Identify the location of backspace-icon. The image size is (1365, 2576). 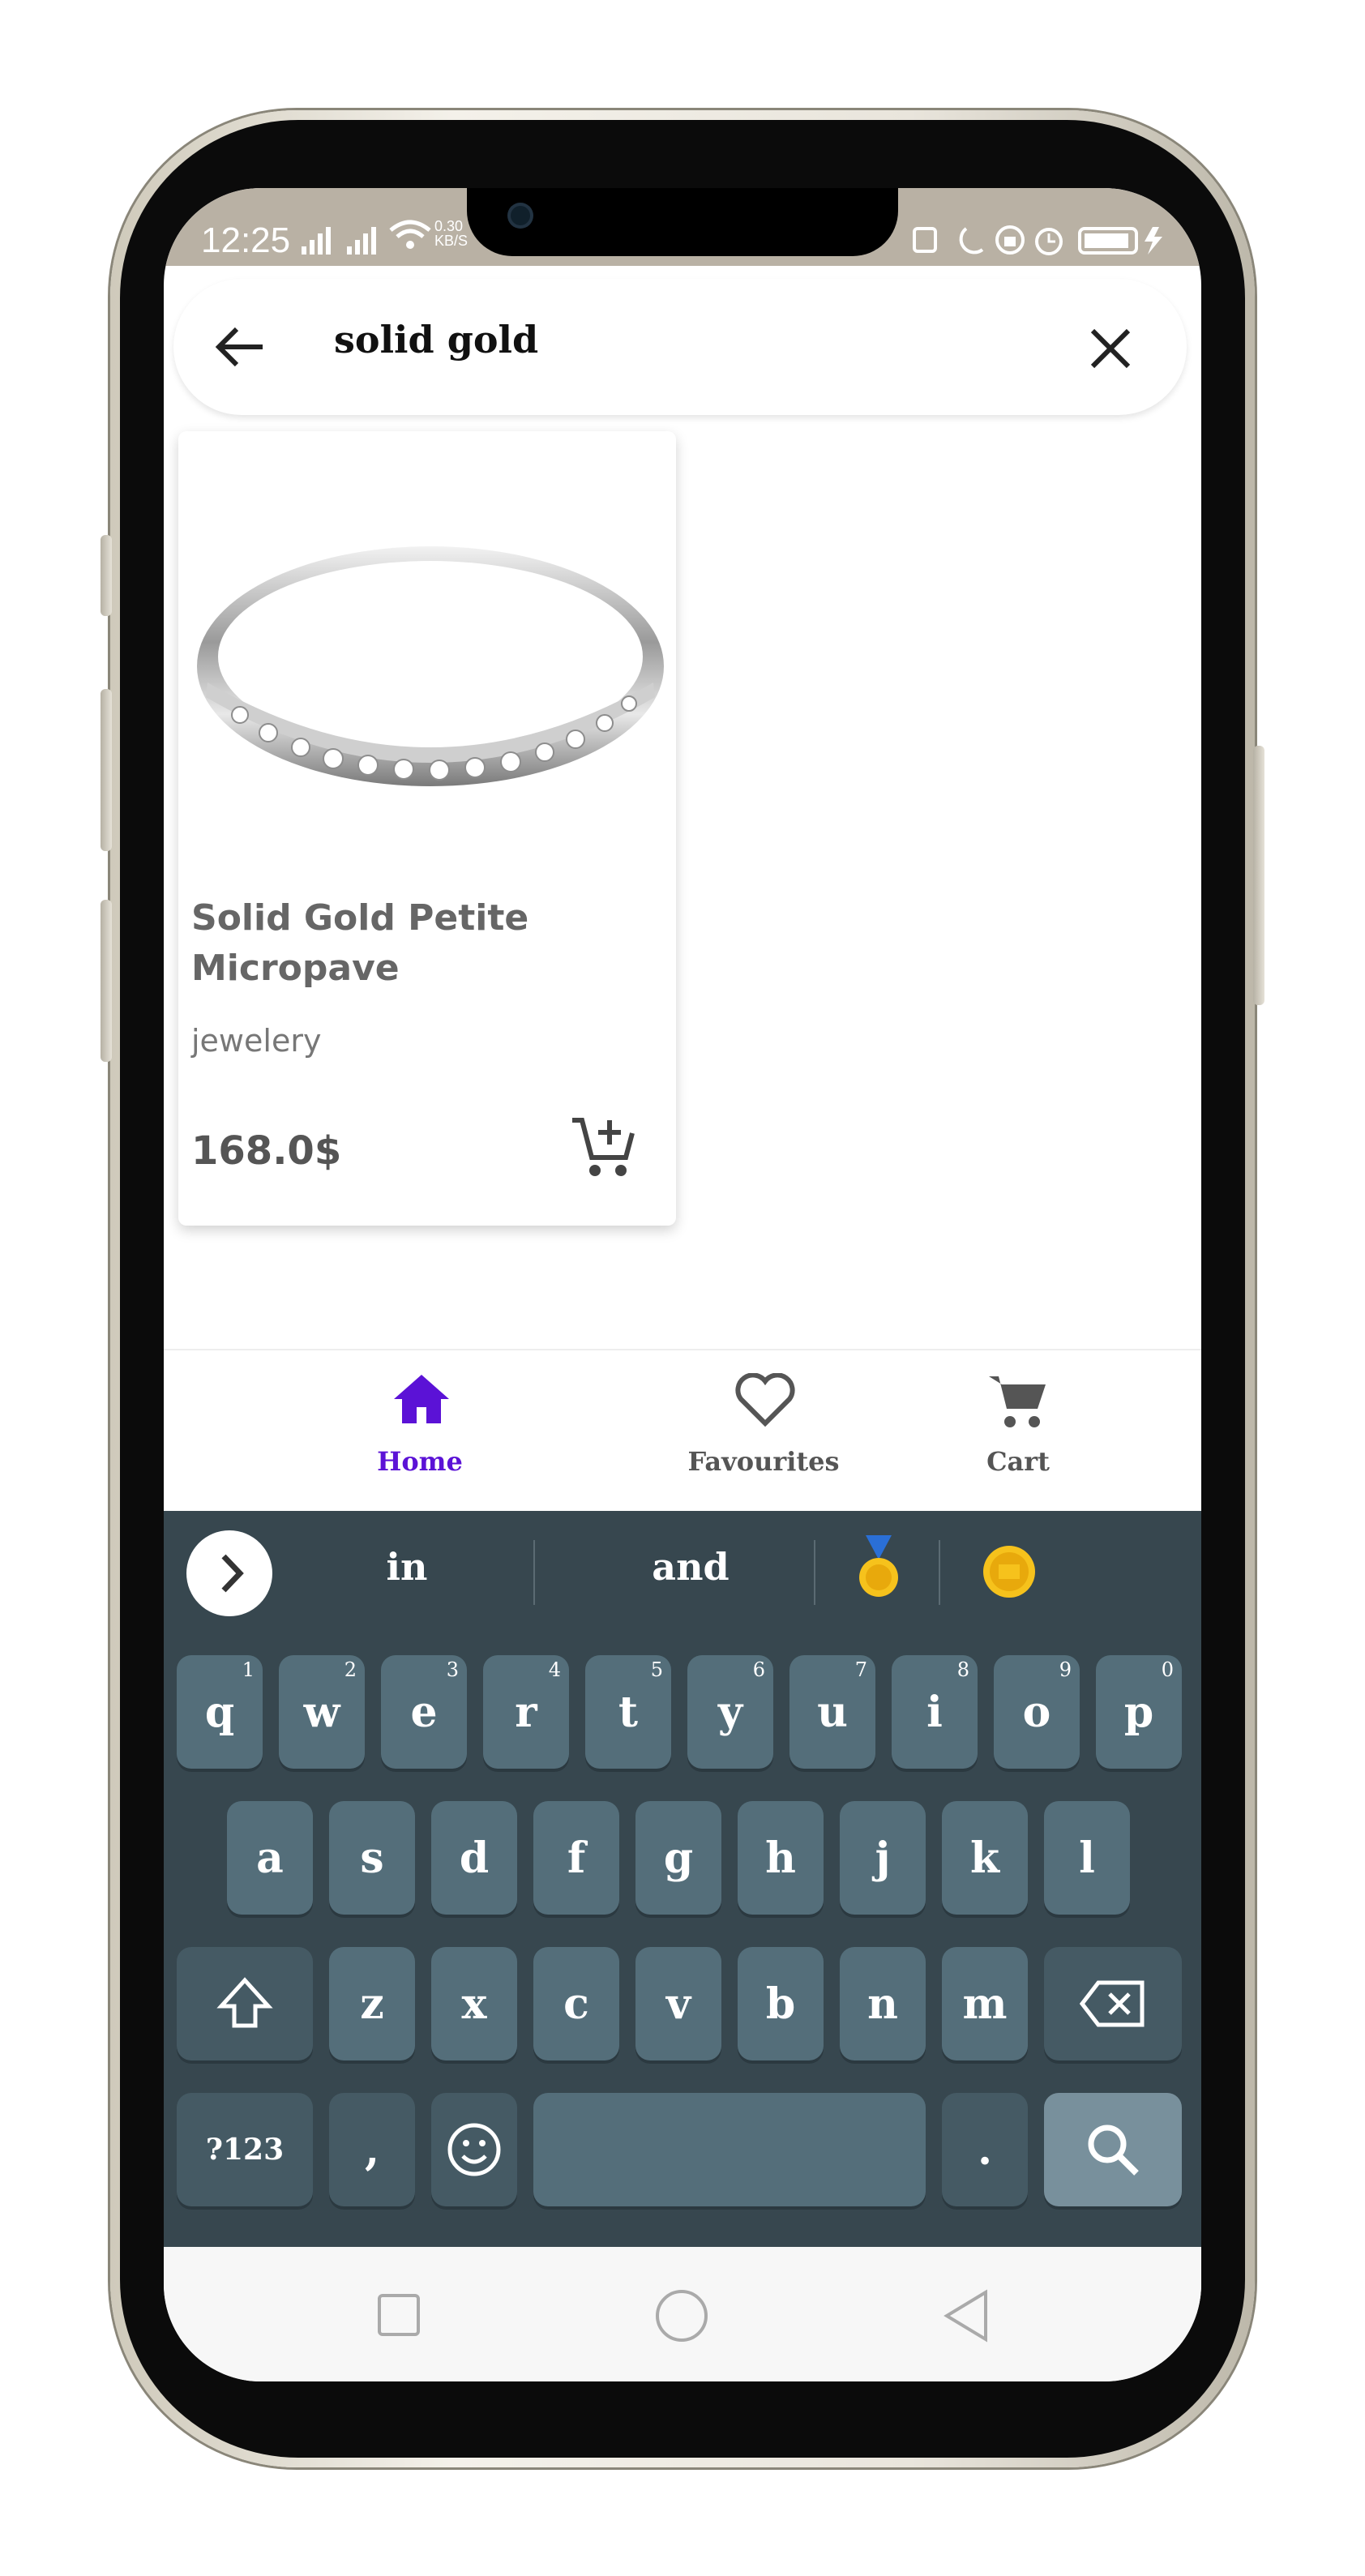
(1112, 2003).